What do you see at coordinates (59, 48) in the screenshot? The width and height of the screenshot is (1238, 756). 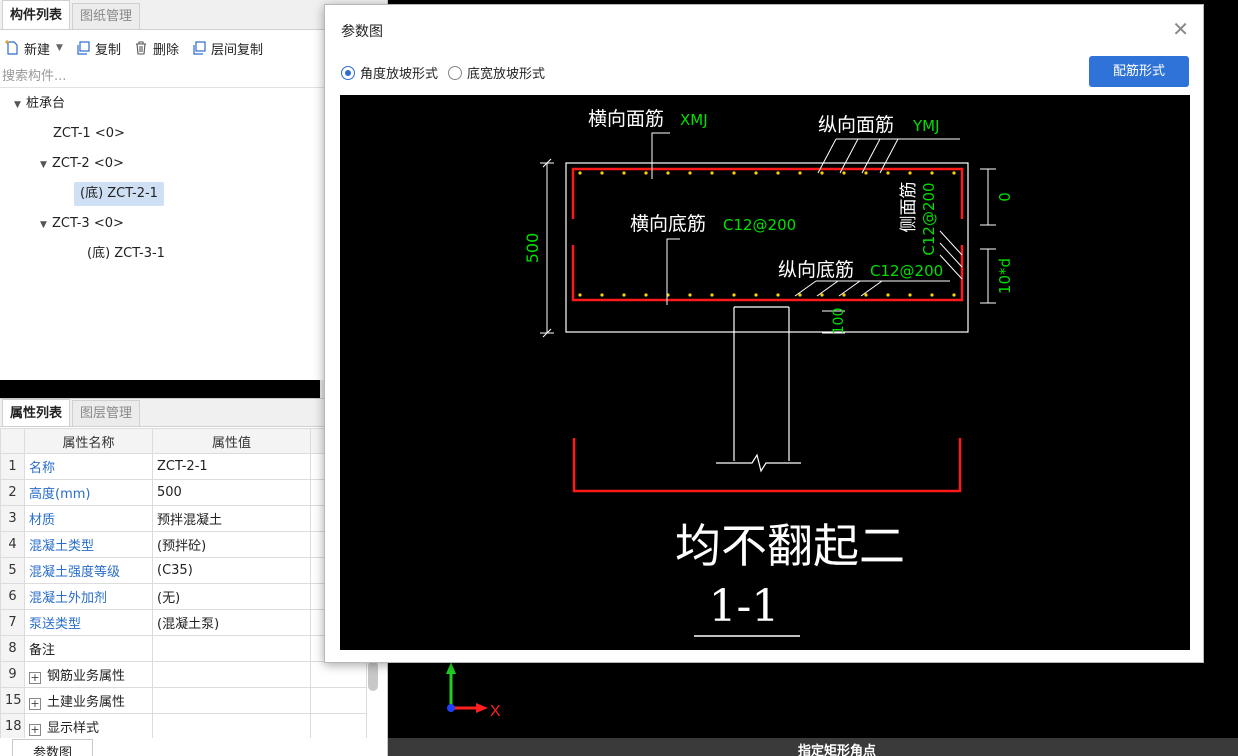 I see `chevron-down-icon: ▼` at bounding box center [59, 48].